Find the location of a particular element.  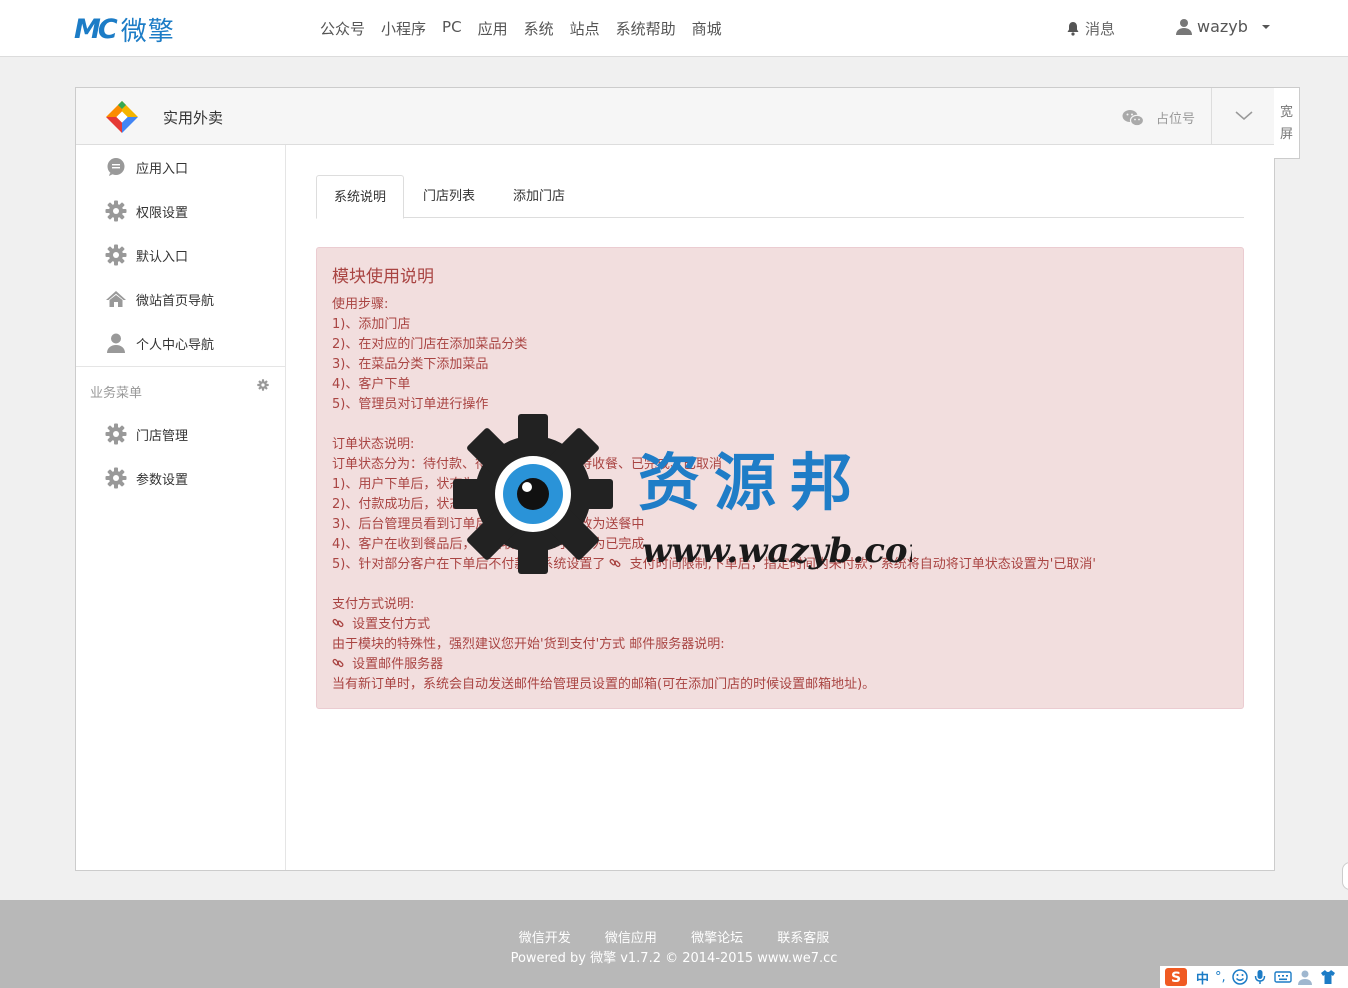

sidebar-divider is located at coordinates (180, 366).